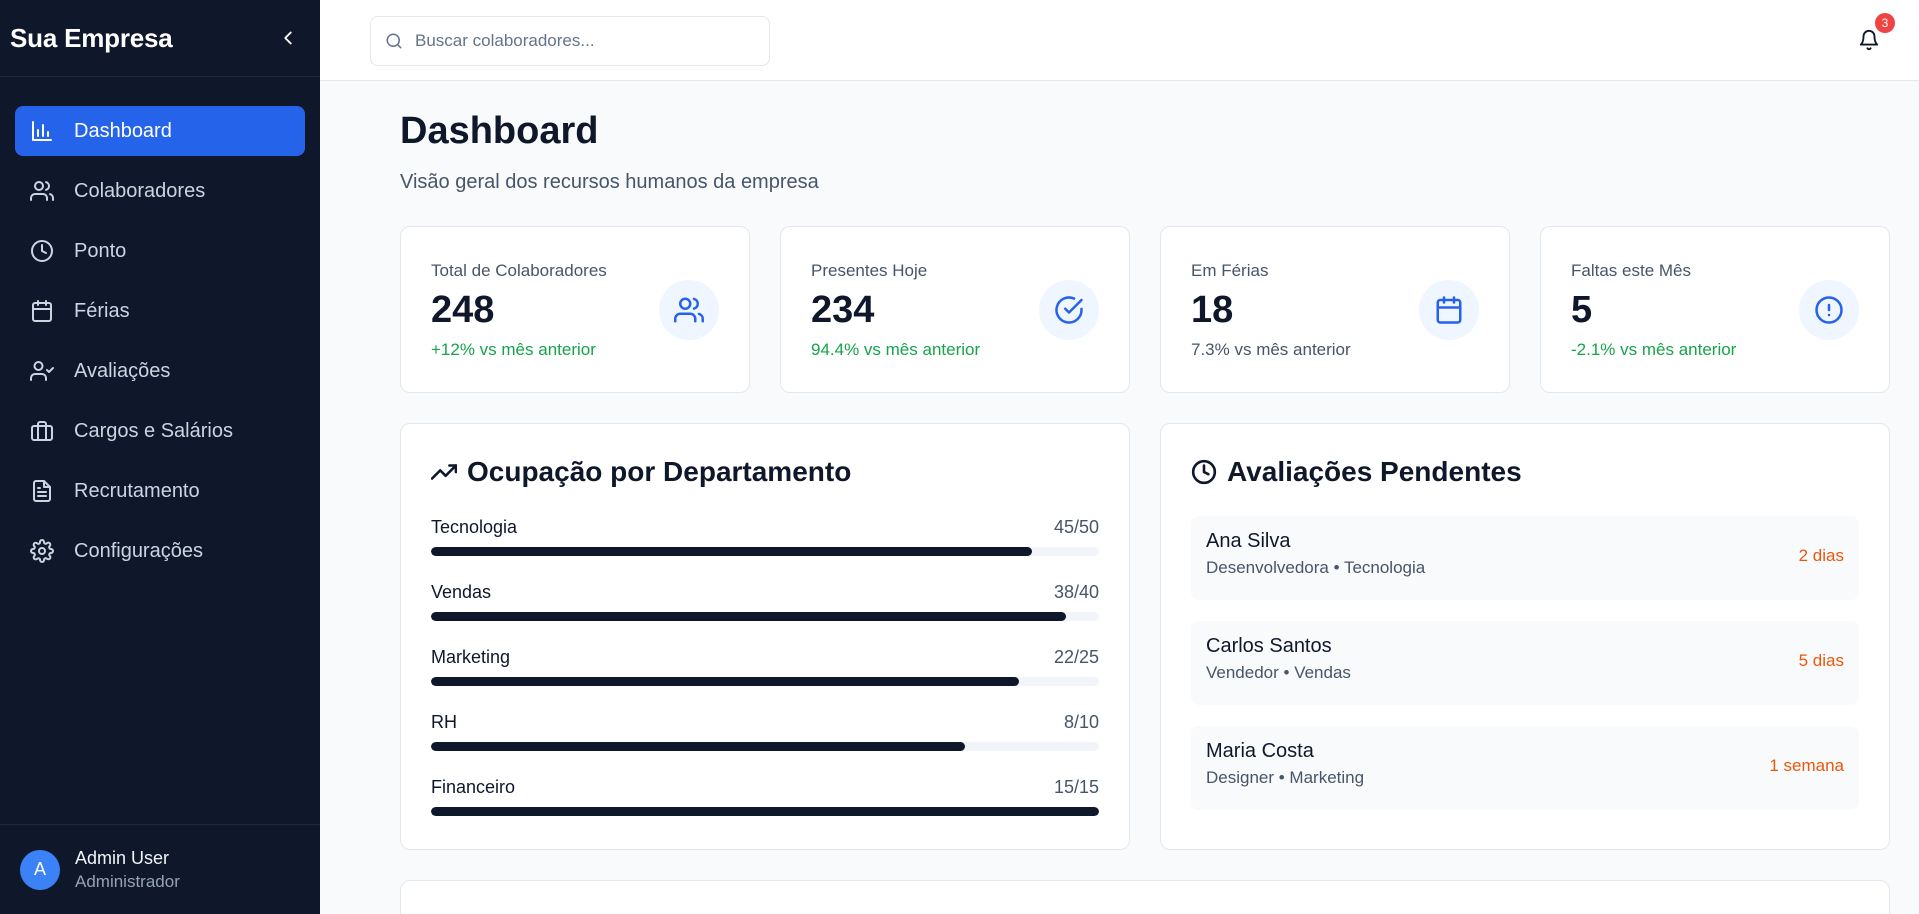 This screenshot has height=914, width=1919. What do you see at coordinates (471, 657) in the screenshot?
I see `dept-name: Marketing` at bounding box center [471, 657].